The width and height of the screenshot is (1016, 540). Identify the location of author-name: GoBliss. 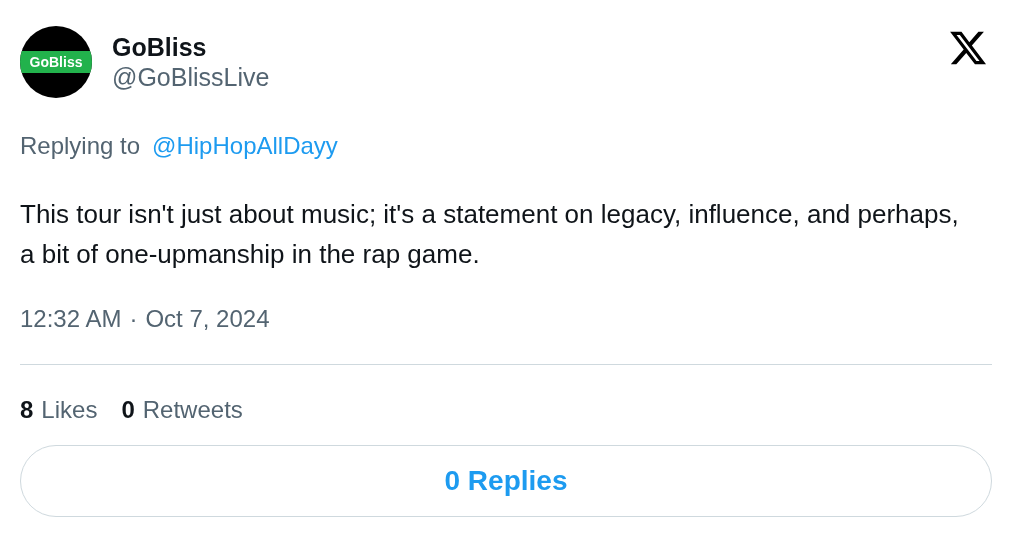
(191, 47).